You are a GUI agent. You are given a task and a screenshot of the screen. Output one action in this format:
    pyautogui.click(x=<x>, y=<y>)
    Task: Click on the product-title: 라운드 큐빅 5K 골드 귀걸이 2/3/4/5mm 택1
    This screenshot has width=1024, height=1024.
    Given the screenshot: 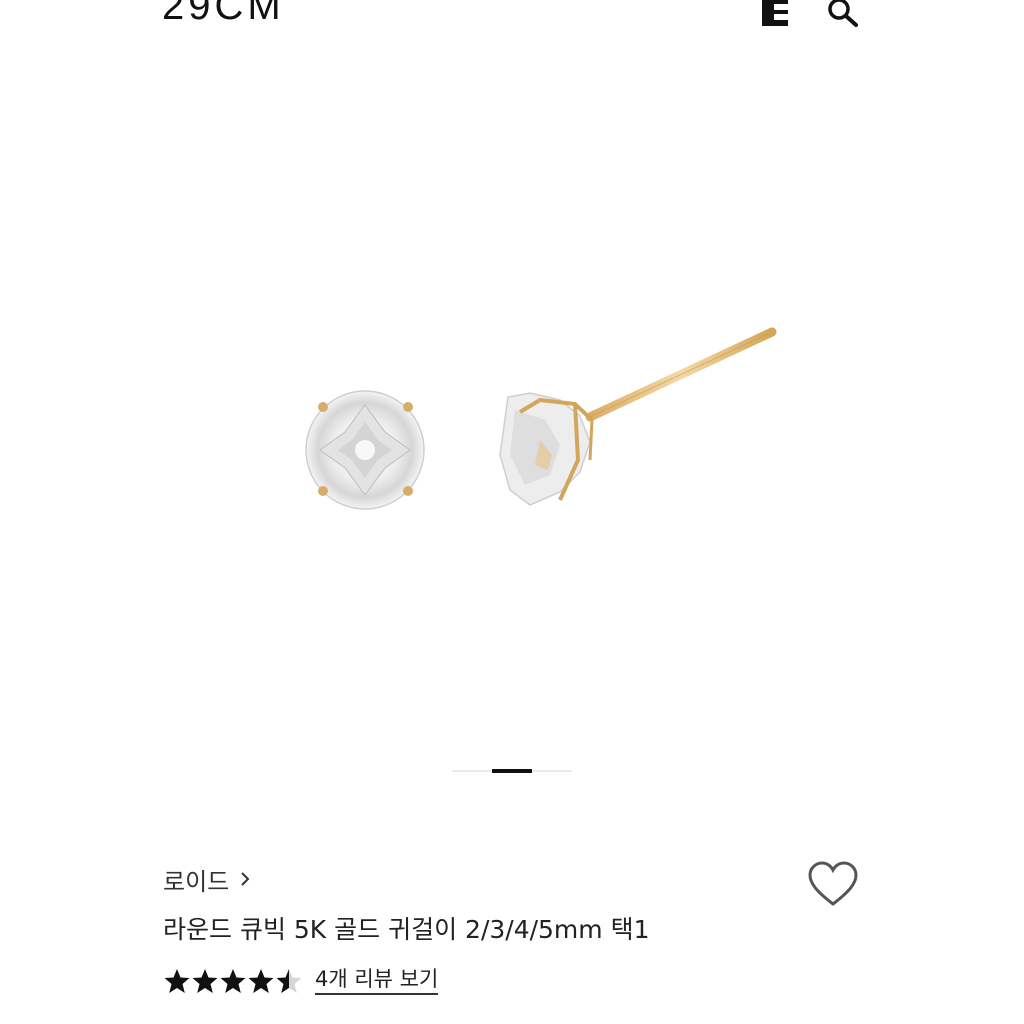 What is the action you would take?
    pyautogui.click(x=406, y=929)
    